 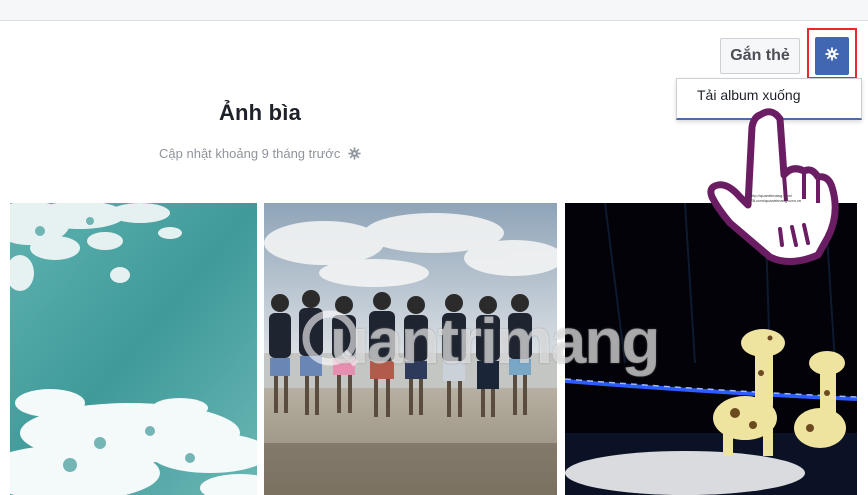 I want to click on album-updated-text: Cập nhật khoảng 9 tháng trước, so click(x=250, y=153).